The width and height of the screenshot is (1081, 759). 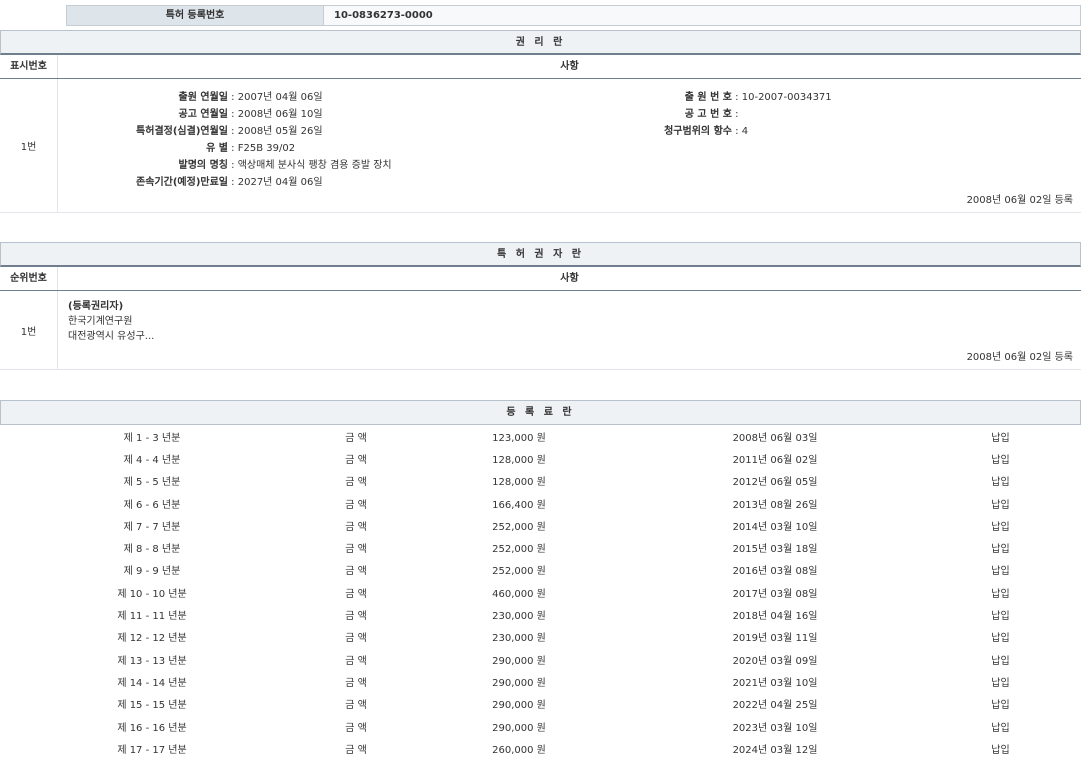 I want to click on fee-row: 제 16 - 16 년분금 액290,000 원2023년 03월 10일납입, so click(x=540, y=726).